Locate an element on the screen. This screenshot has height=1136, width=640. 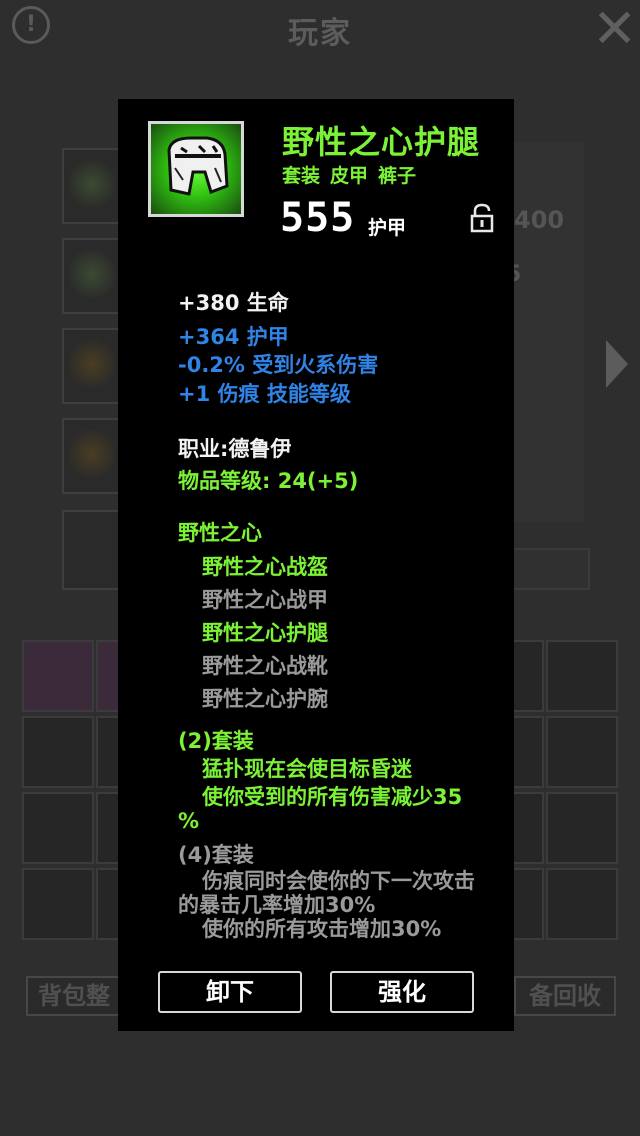
set-piece: 野性之心战靴 is located at coordinates (265, 666).